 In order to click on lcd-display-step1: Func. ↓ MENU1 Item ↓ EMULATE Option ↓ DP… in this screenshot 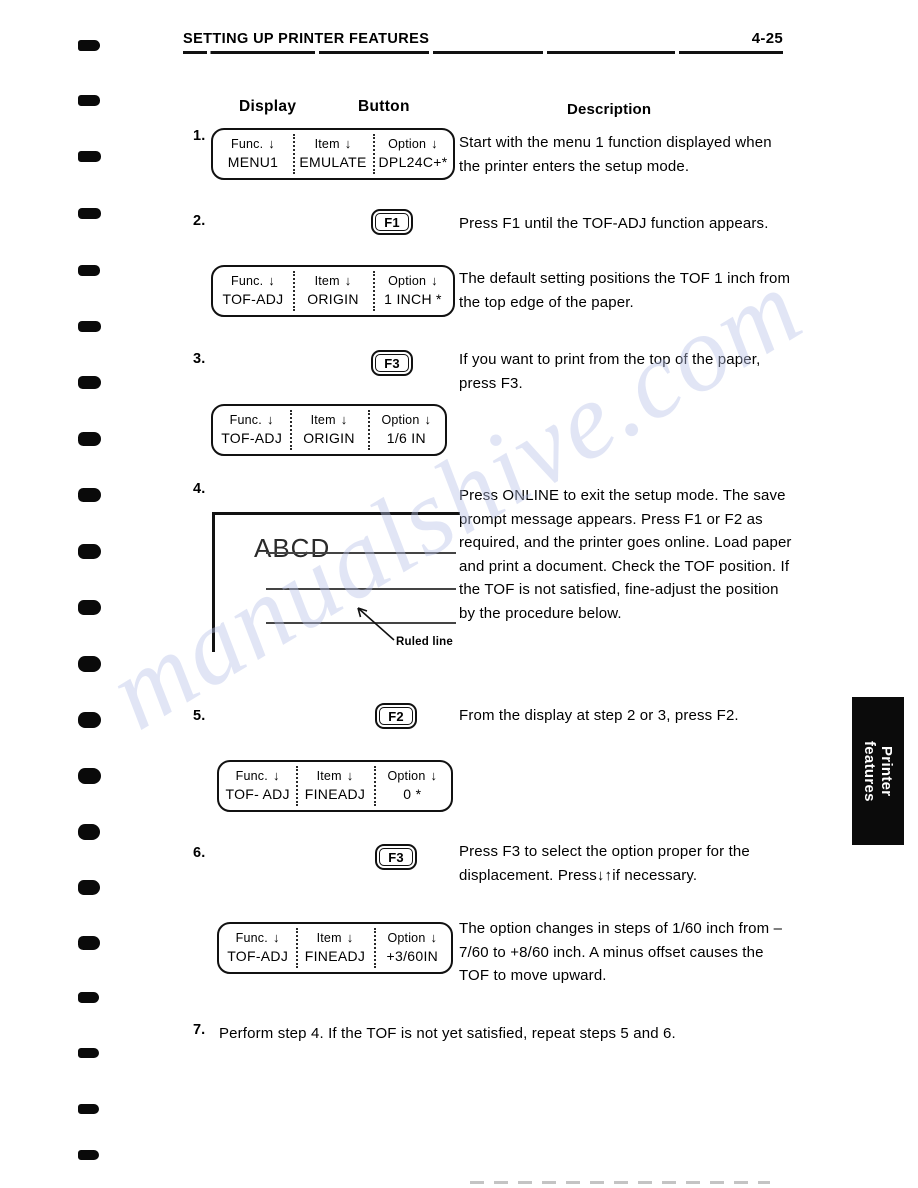, I will do `click(333, 154)`.